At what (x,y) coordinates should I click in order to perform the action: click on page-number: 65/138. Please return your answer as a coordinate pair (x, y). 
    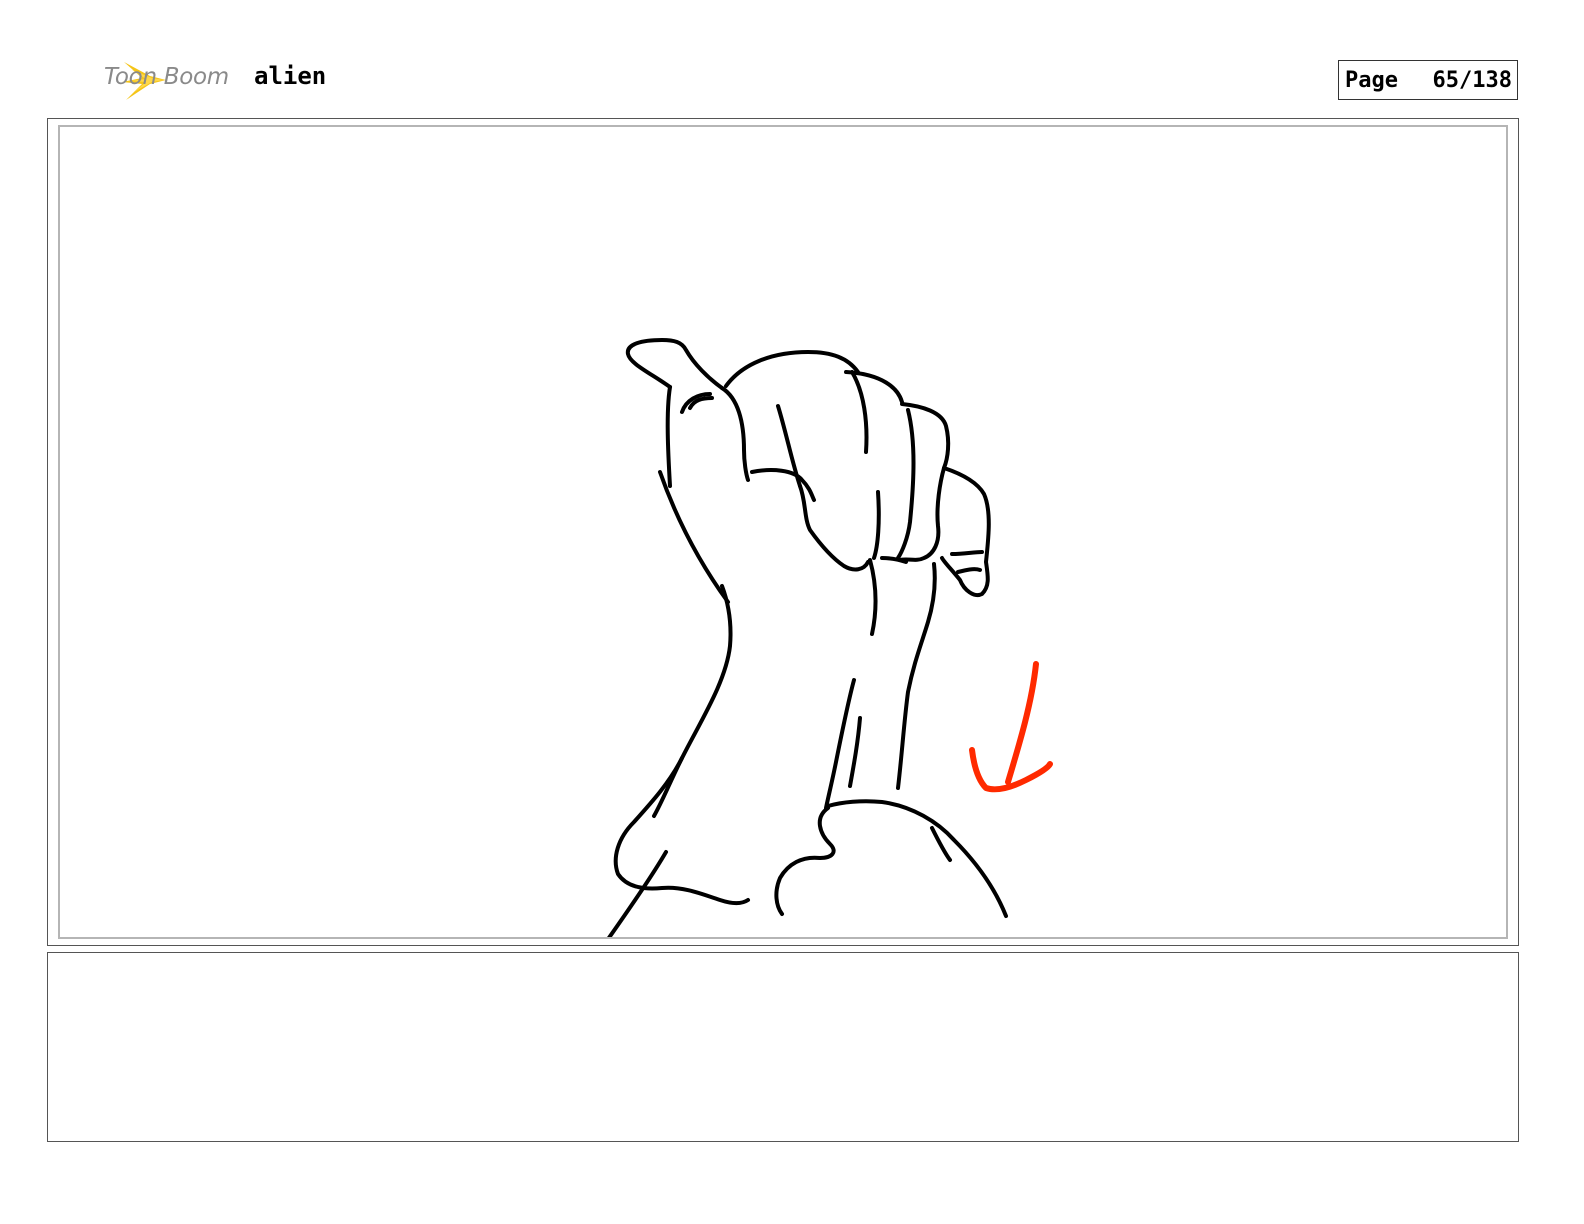
    Looking at the image, I should click on (1472, 80).